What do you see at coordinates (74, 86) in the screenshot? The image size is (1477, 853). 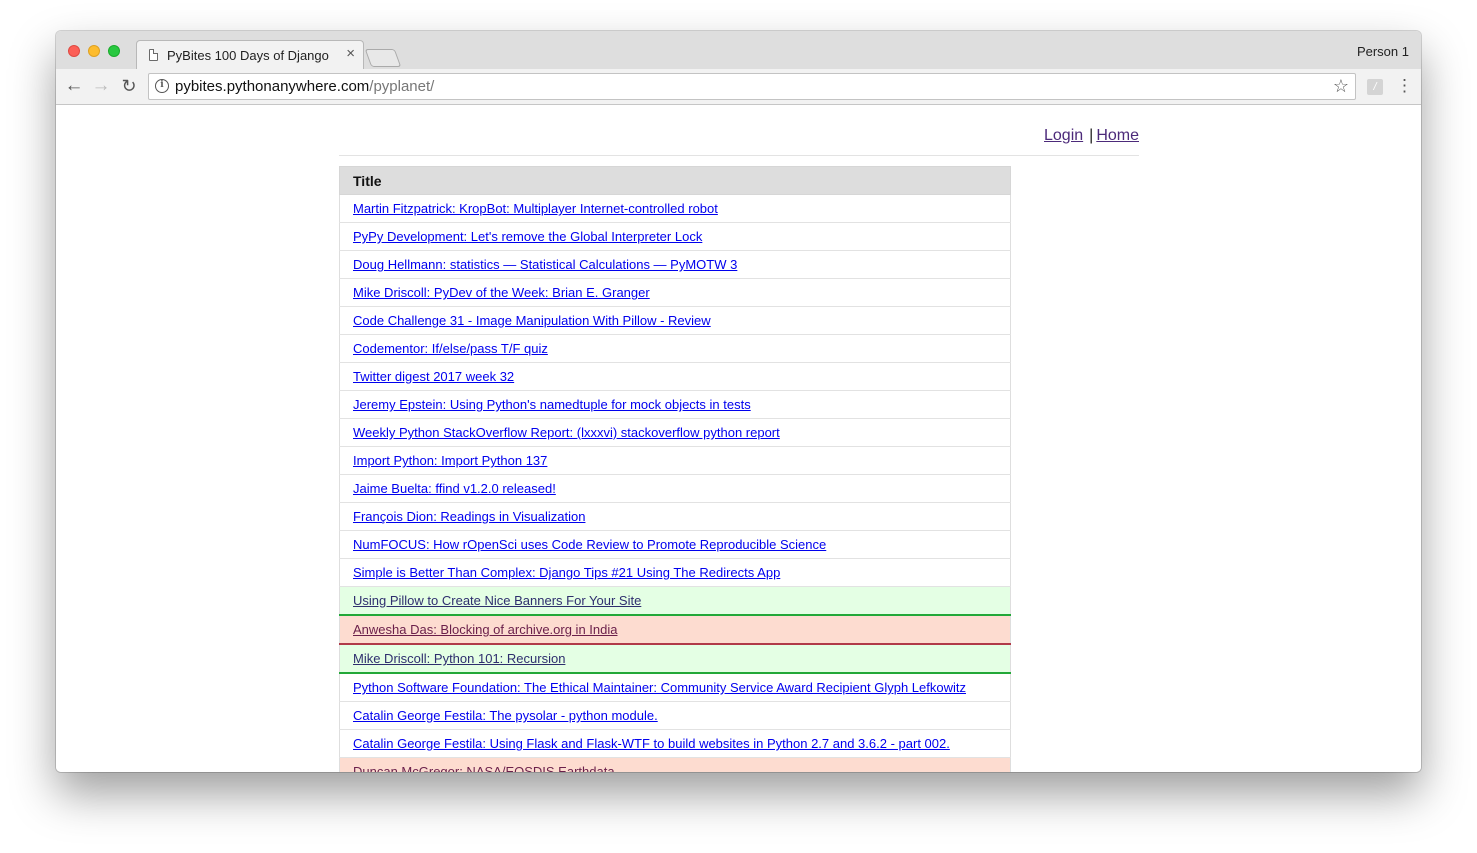 I see `back-arrow-icon: ←` at bounding box center [74, 86].